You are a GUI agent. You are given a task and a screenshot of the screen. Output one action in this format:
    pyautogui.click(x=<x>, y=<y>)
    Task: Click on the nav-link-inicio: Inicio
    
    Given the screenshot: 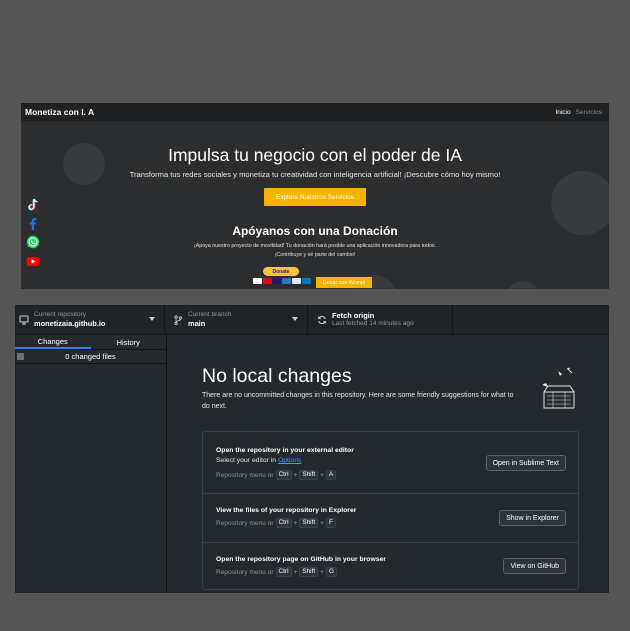 What is the action you would take?
    pyautogui.click(x=562, y=112)
    